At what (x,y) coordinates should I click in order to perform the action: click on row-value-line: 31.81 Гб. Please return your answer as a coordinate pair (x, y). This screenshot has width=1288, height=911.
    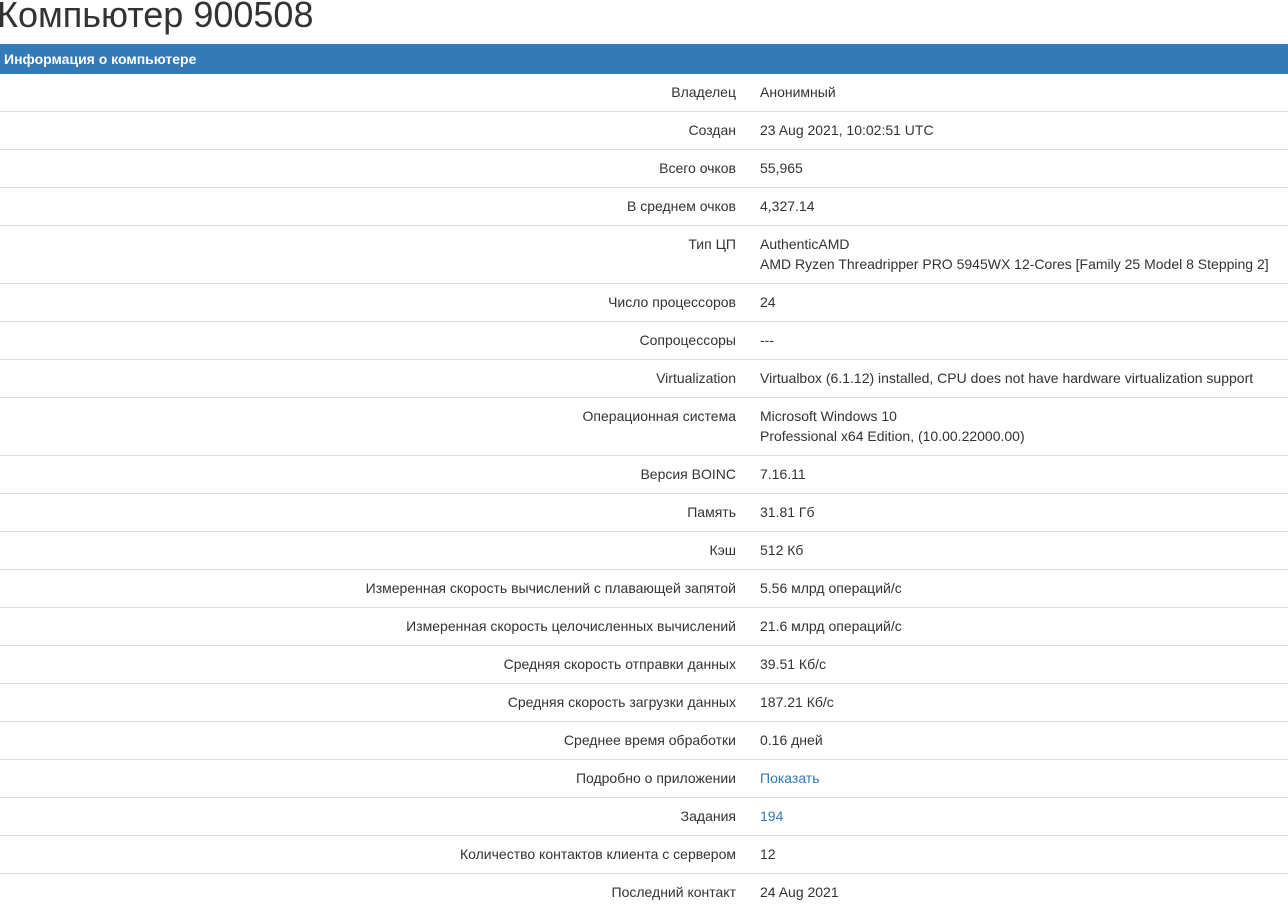
    Looking at the image, I should click on (1024, 512).